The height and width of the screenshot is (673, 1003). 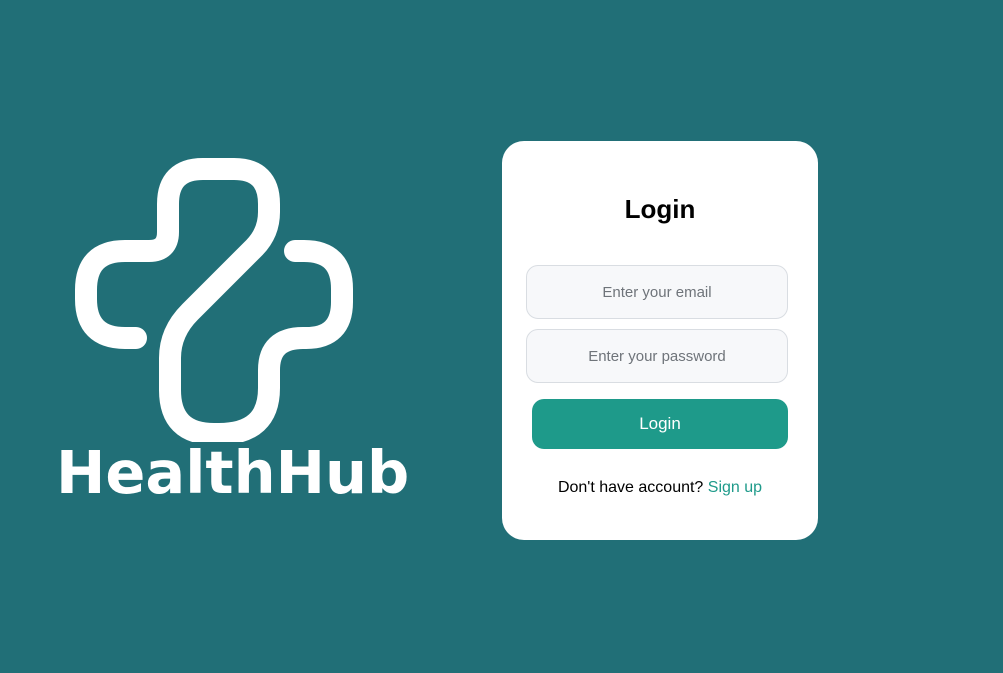 I want to click on brand-name: HealthHub, so click(x=233, y=472).